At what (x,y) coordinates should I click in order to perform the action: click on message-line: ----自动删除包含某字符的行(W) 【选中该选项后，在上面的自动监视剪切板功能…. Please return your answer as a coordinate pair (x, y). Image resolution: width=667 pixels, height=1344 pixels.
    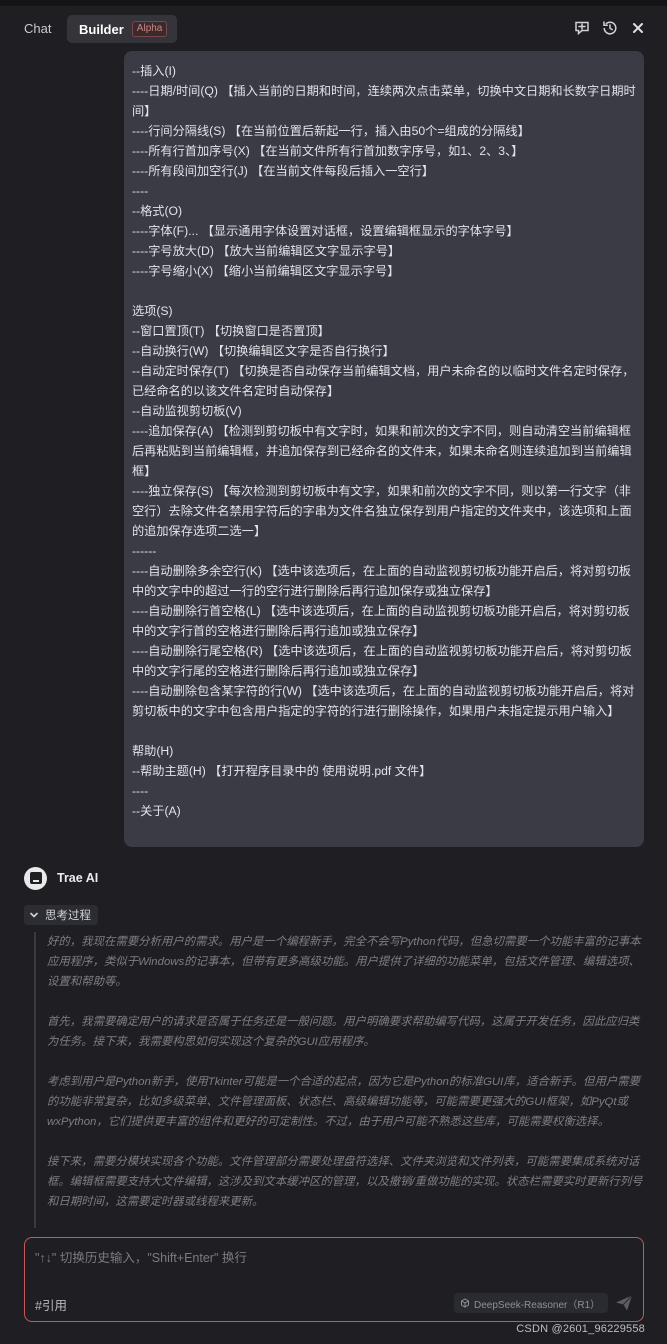
    Looking at the image, I should click on (383, 701).